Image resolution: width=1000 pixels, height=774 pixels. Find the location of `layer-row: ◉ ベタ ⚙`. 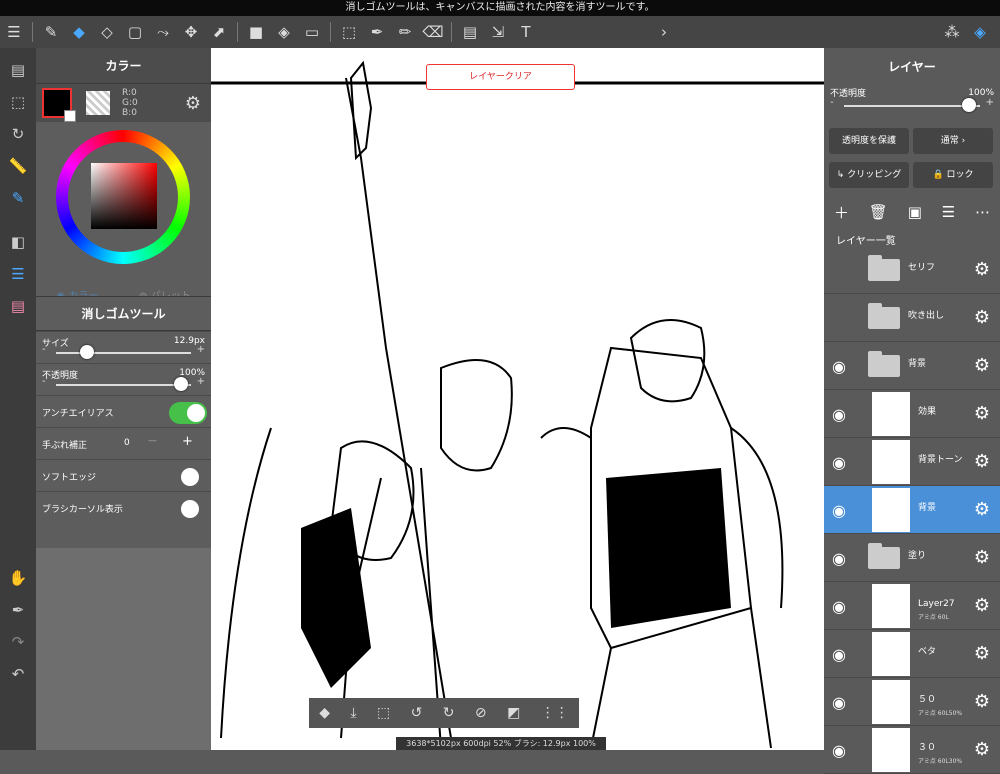

layer-row: ◉ ベタ ⚙ is located at coordinates (912, 654).